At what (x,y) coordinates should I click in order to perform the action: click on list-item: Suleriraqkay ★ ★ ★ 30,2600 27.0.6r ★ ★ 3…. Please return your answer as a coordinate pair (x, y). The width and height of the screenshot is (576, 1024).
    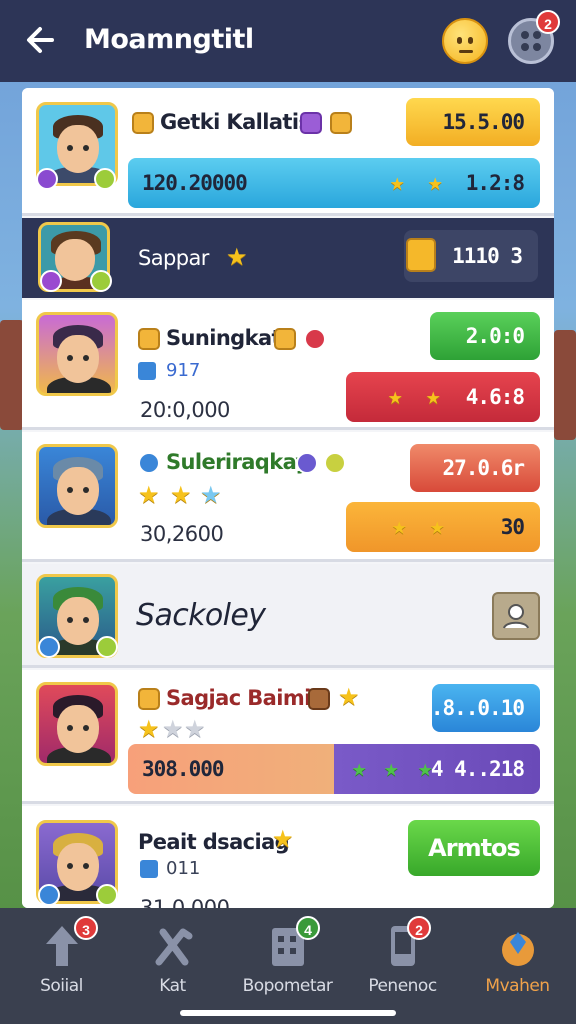
    Looking at the image, I should click on (288, 497).